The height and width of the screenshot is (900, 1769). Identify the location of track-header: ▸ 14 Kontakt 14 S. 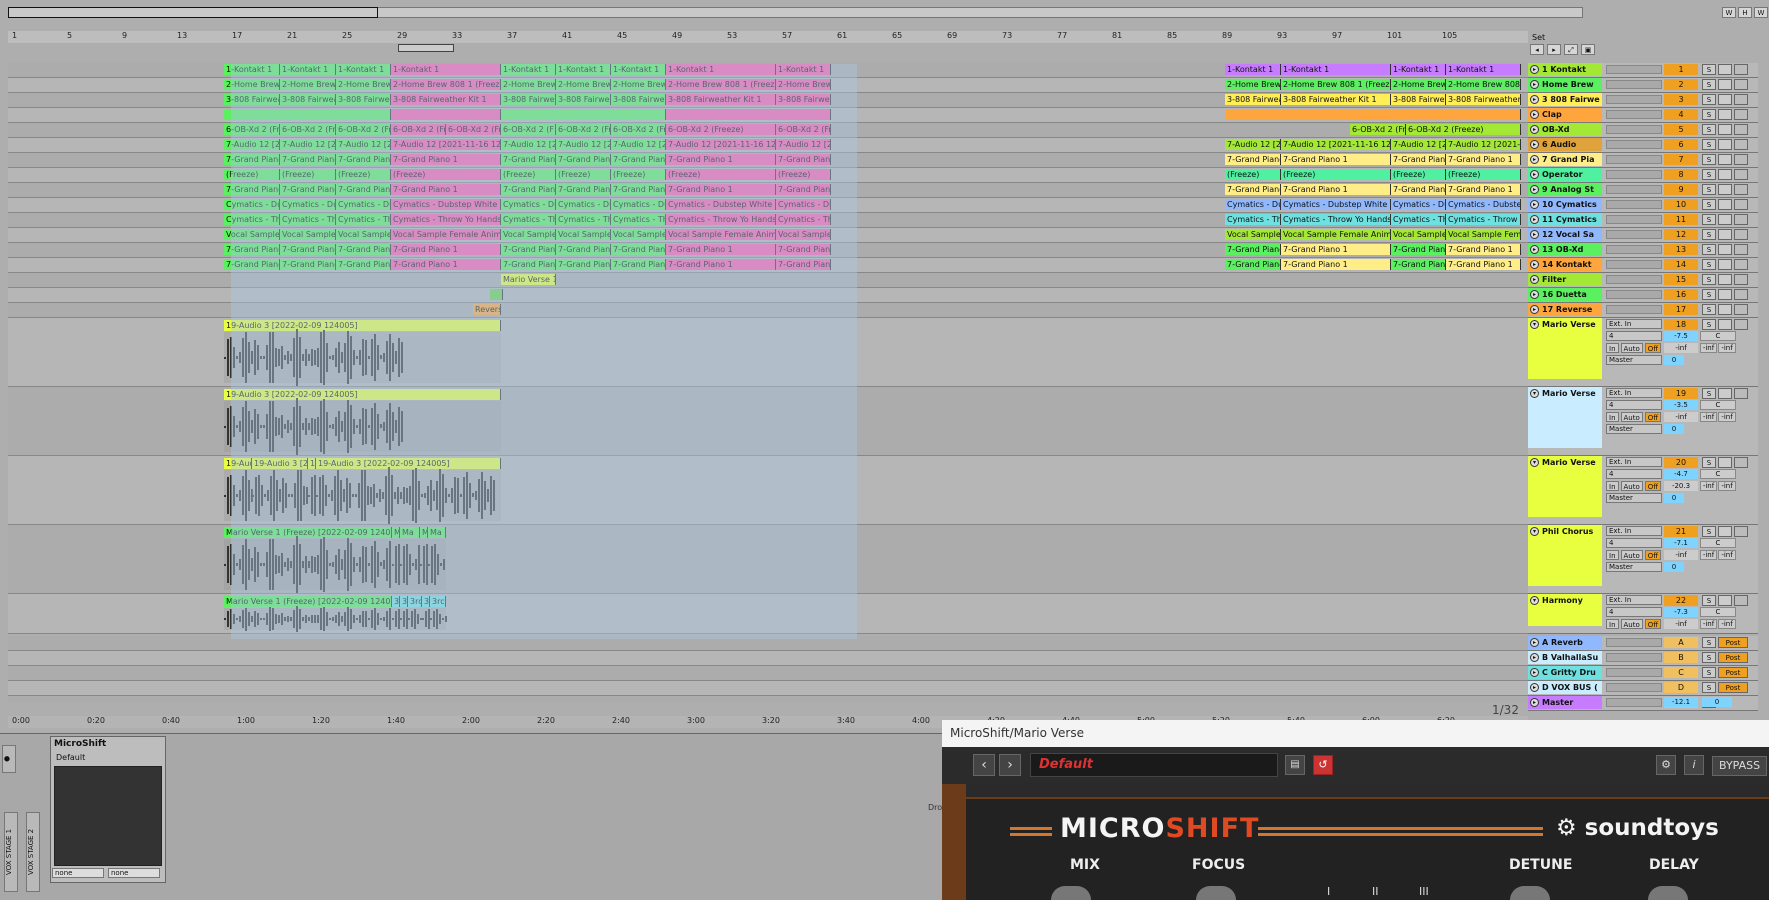
(1643, 265).